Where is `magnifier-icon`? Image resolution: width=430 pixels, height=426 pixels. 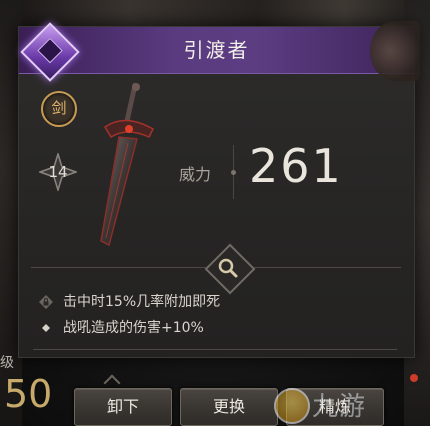
magnifier-icon is located at coordinates (228, 268).